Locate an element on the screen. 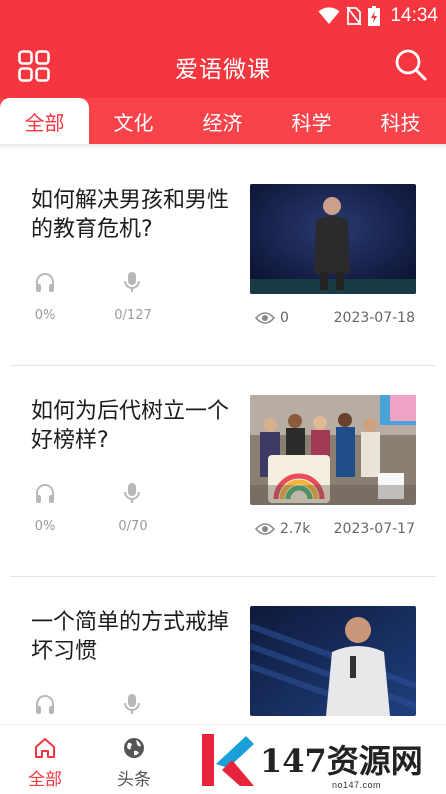 The width and height of the screenshot is (446, 794). publish-date: 2023-07-18 is located at coordinates (374, 318).